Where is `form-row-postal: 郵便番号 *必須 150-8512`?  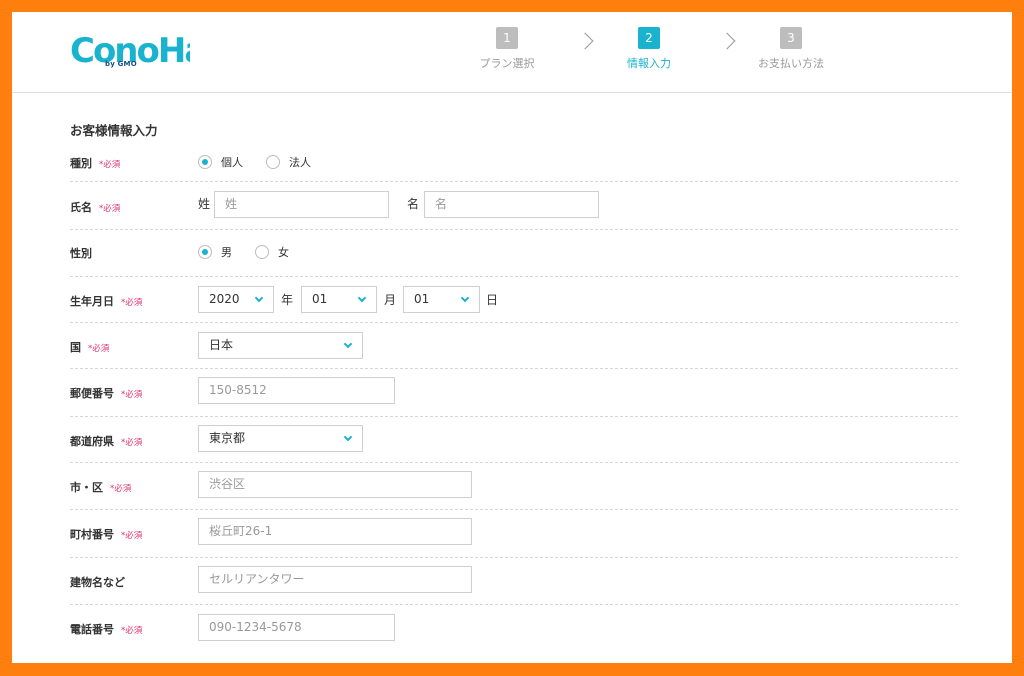
form-row-postal: 郵便番号 *必須 150-8512 is located at coordinates (514, 393).